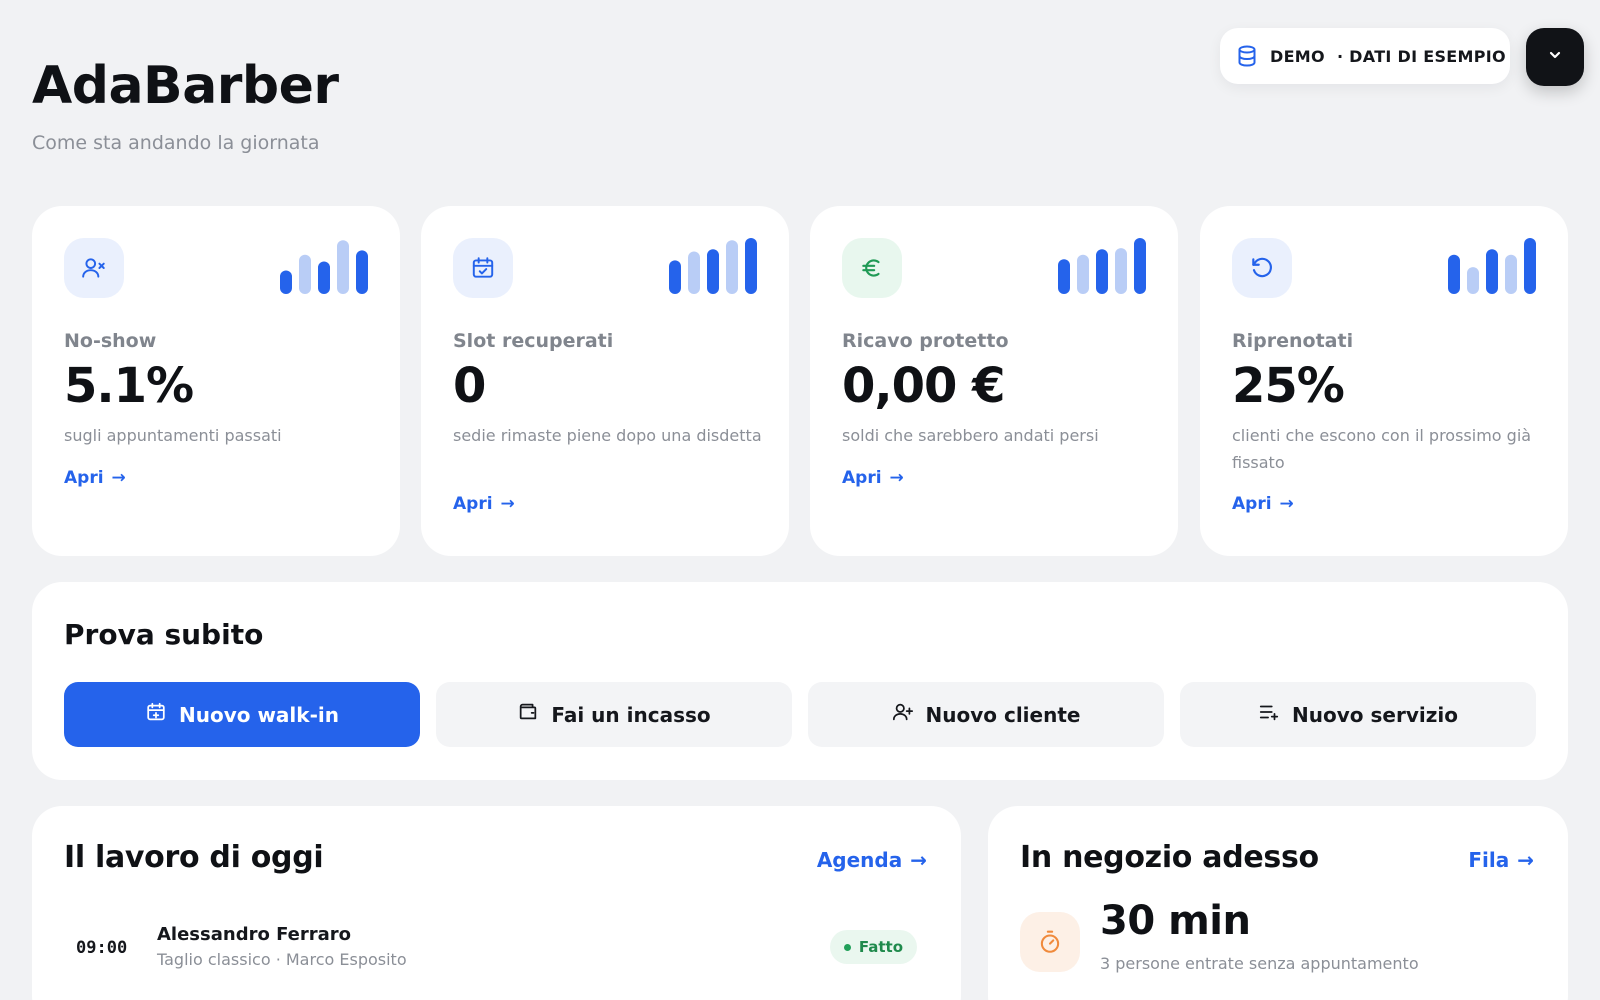 The width and height of the screenshot is (1600, 1000). Describe the element at coordinates (254, 934) in the screenshot. I see `client-name: Alessandro Ferraro` at that location.